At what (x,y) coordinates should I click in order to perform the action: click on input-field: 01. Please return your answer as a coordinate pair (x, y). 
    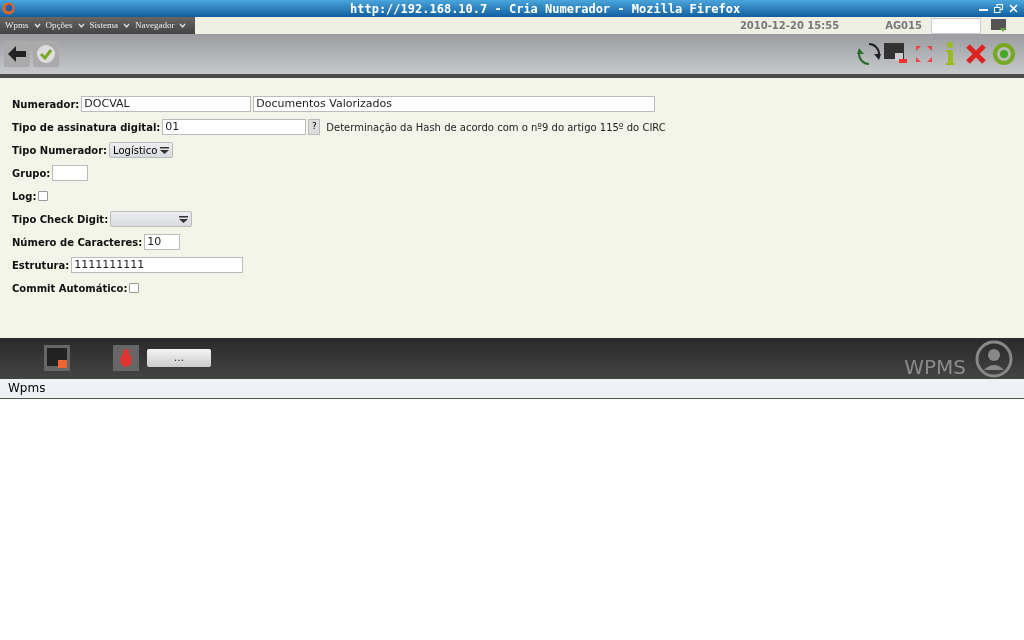
    Looking at the image, I should click on (234, 127).